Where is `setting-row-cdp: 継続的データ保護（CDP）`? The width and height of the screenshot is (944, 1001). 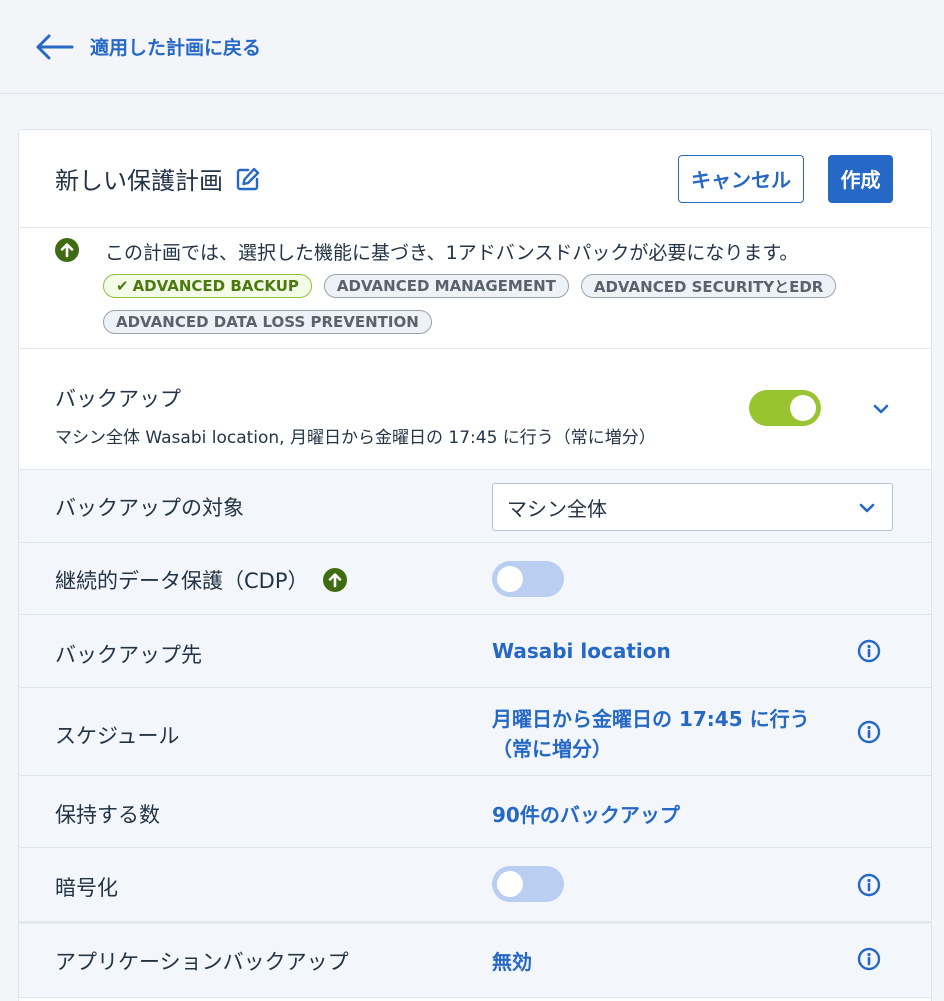
setting-row-cdp: 継続的データ保護（CDP） is located at coordinates (475, 579).